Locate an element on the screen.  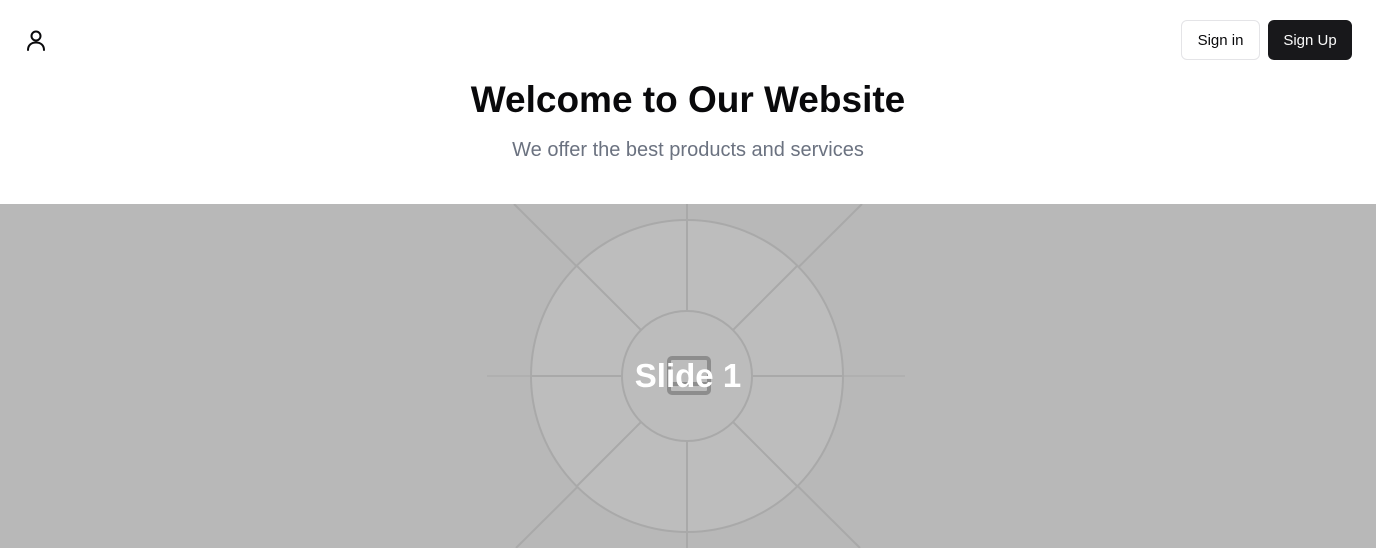
top-bar: Sign in Sign Up is located at coordinates (688, 40).